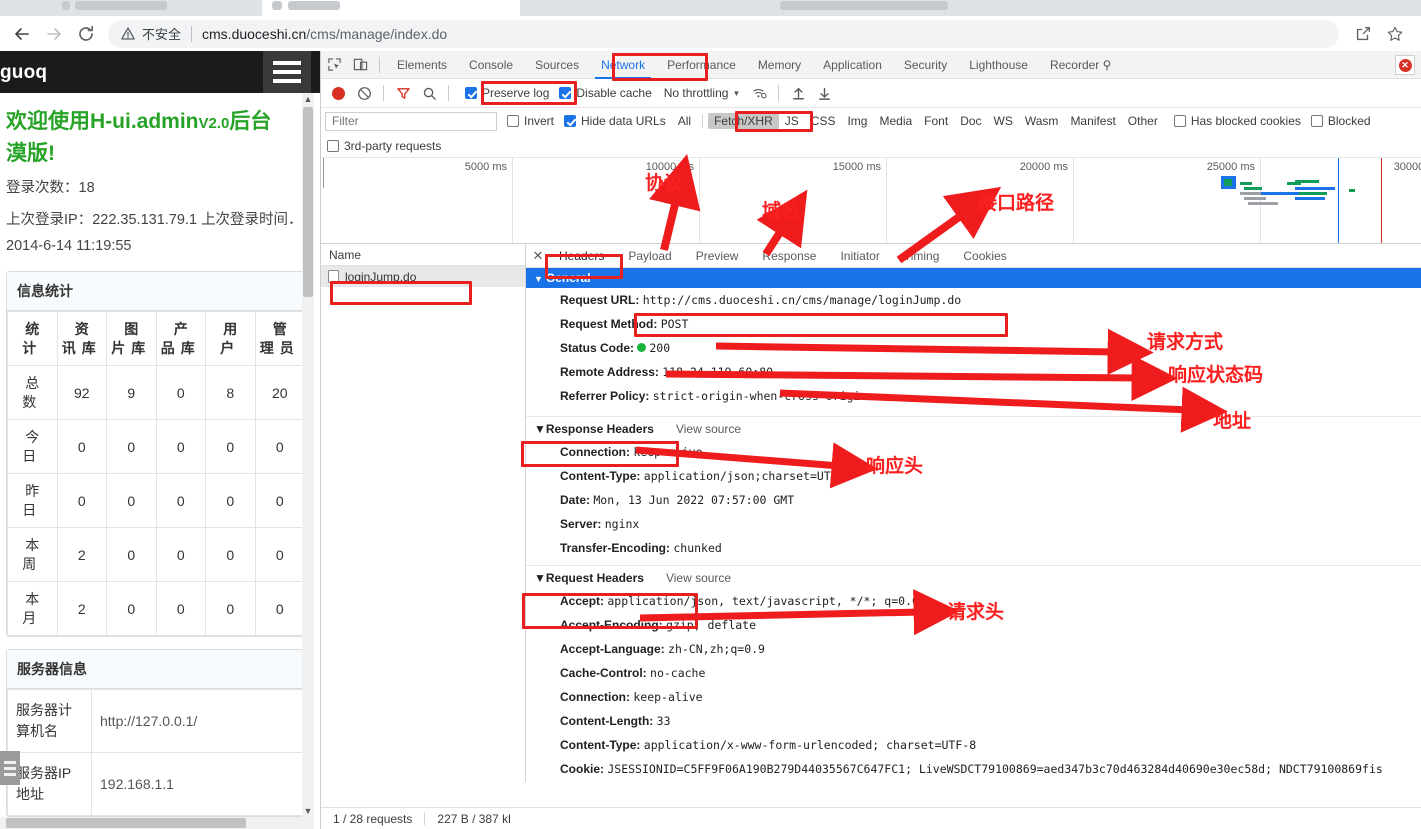 The height and width of the screenshot is (829, 1421). Describe the element at coordinates (701, 65) in the screenshot. I see `tab-performance: Performance` at that location.